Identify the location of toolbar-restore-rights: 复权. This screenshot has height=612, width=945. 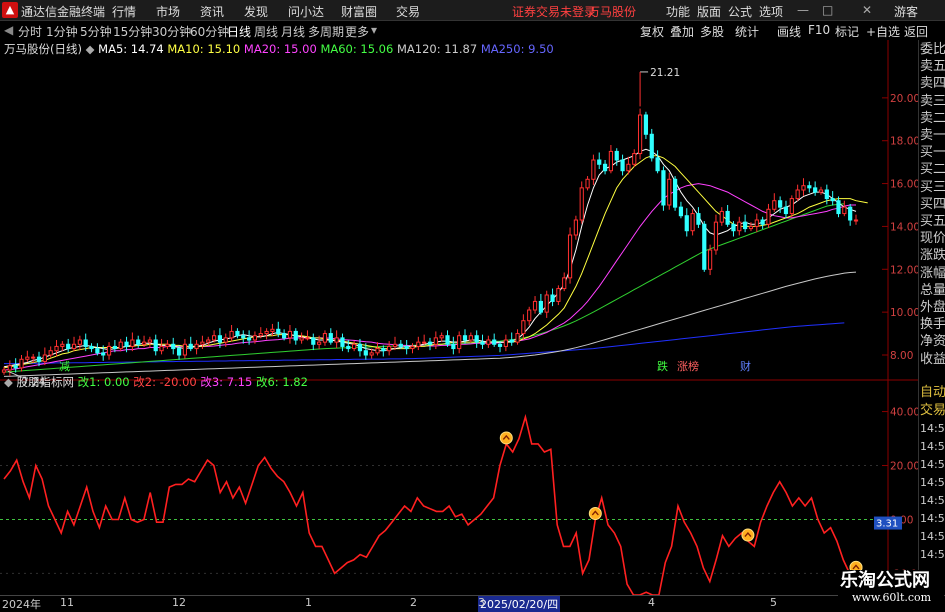
(652, 31).